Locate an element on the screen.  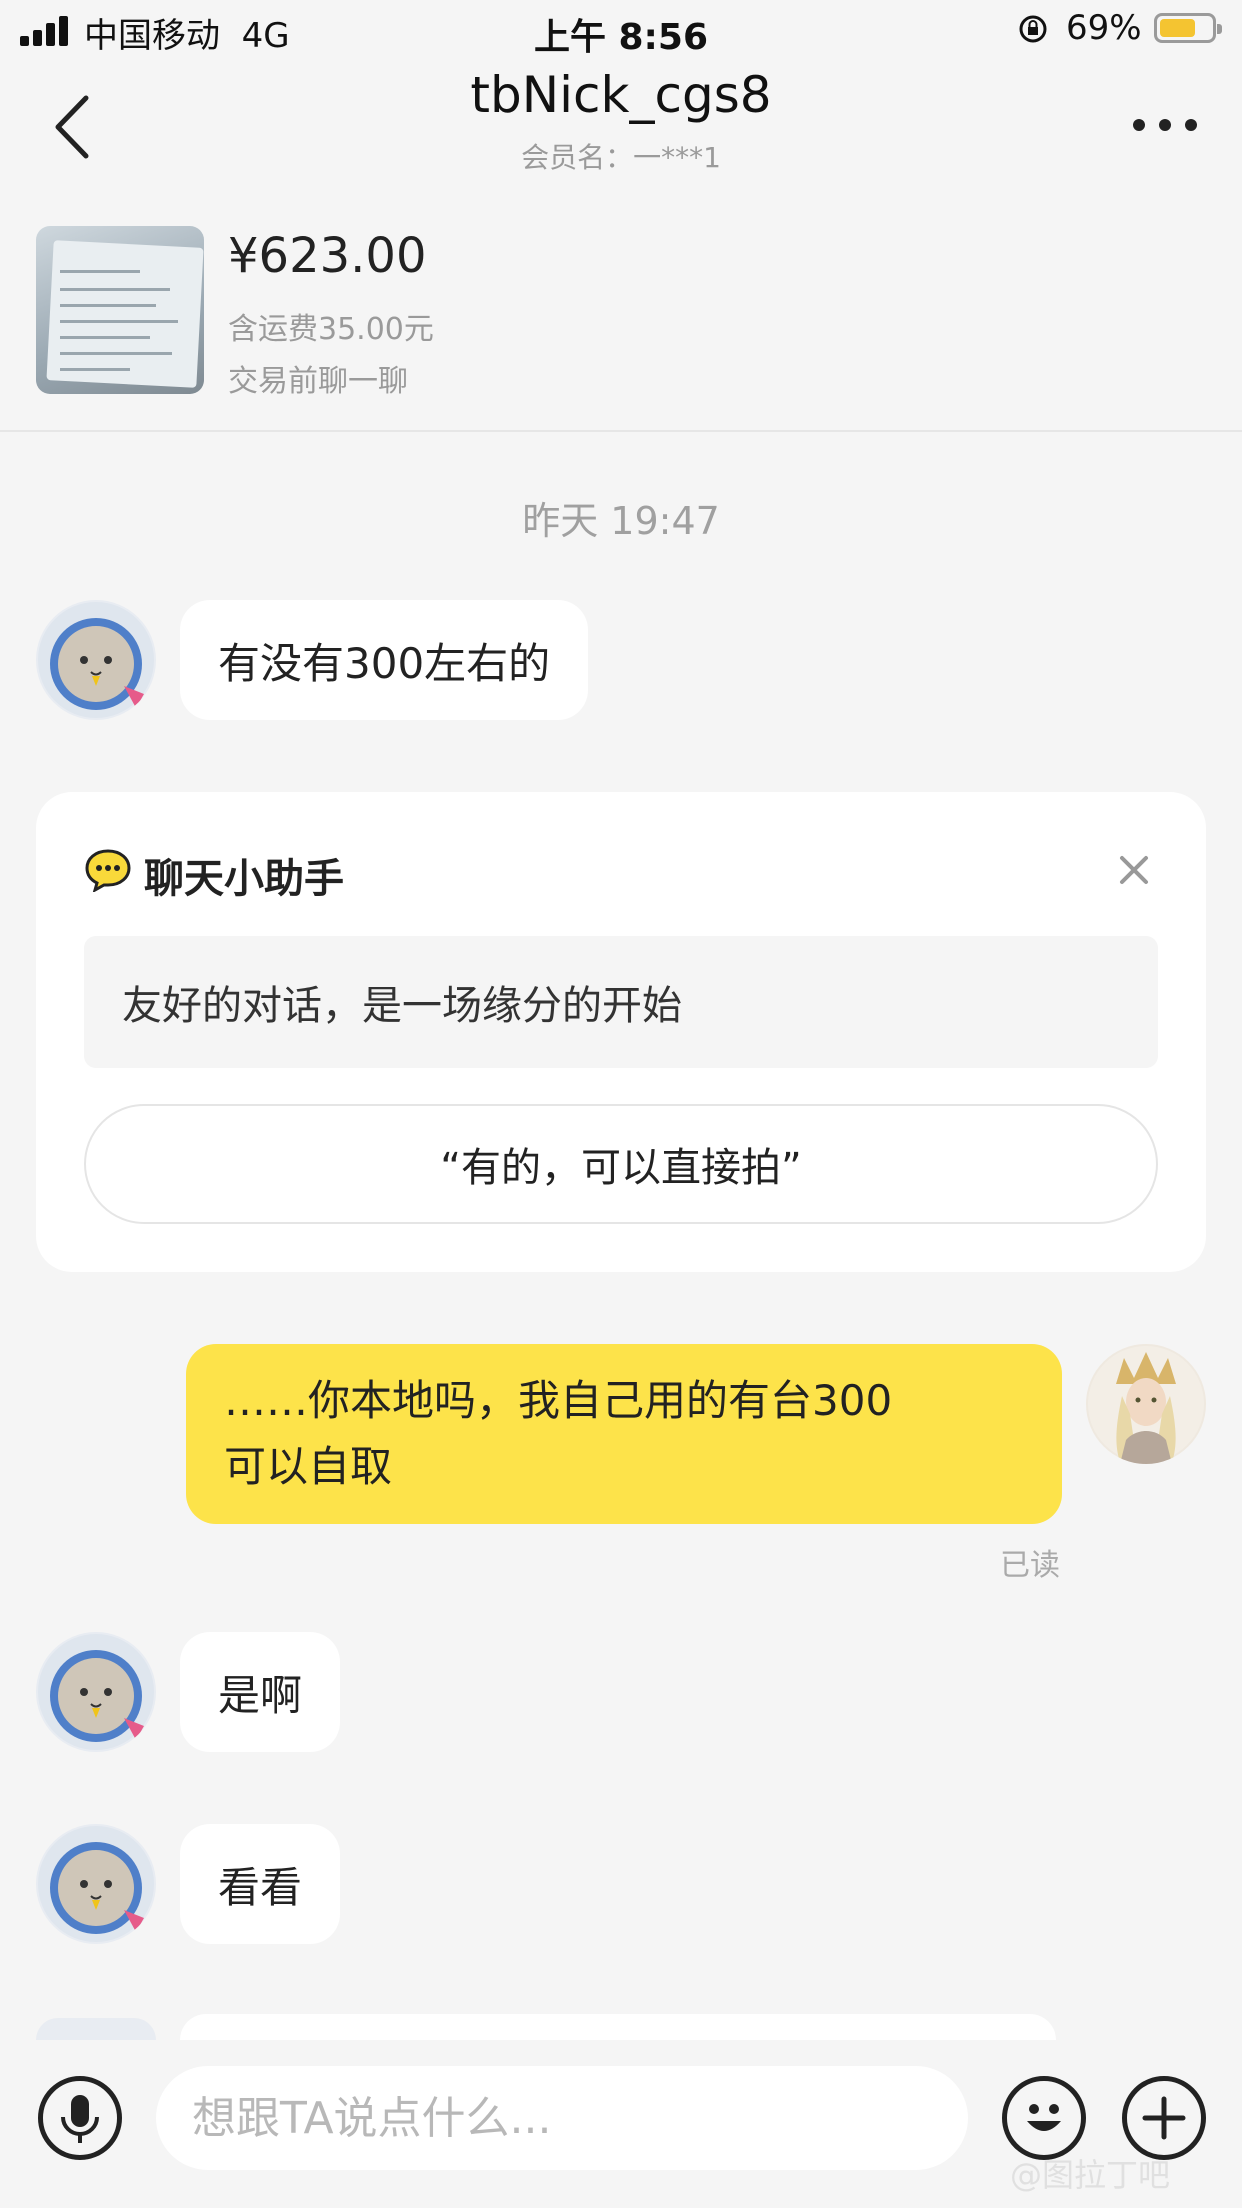
read-status: 已读 is located at coordinates (1030, 1565).